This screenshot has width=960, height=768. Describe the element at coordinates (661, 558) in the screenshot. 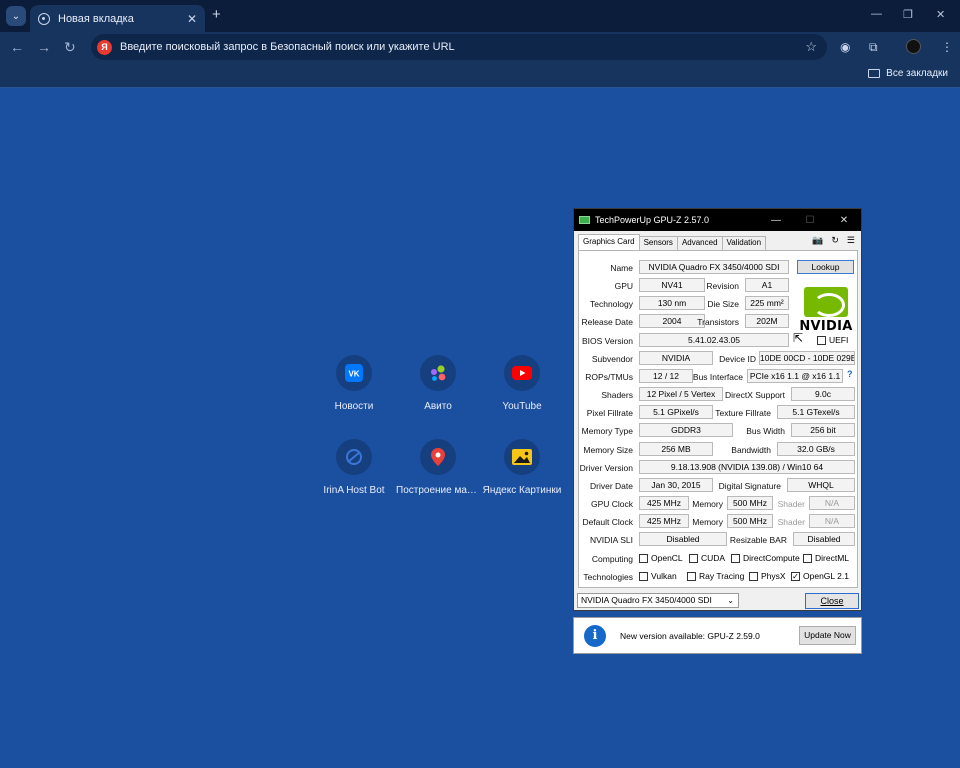

I see `opencl-checkbox: OpenCL` at that location.